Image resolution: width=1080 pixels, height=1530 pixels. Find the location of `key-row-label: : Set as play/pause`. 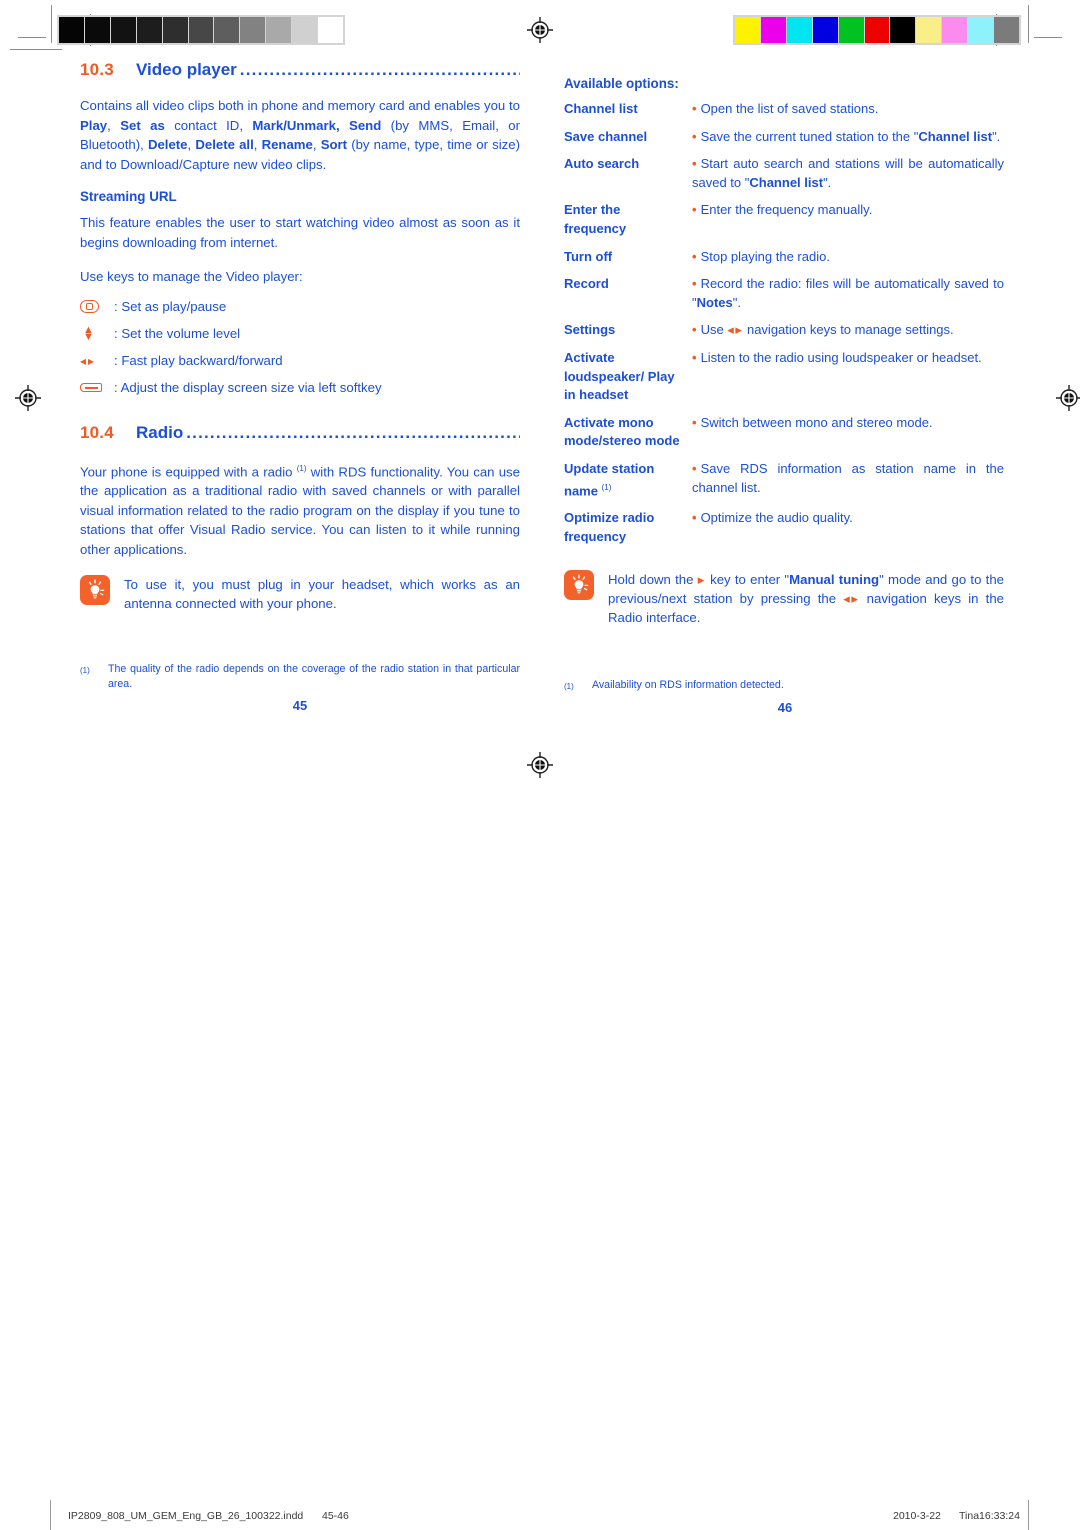

key-row-label: : Set as play/pause is located at coordinates (170, 306).